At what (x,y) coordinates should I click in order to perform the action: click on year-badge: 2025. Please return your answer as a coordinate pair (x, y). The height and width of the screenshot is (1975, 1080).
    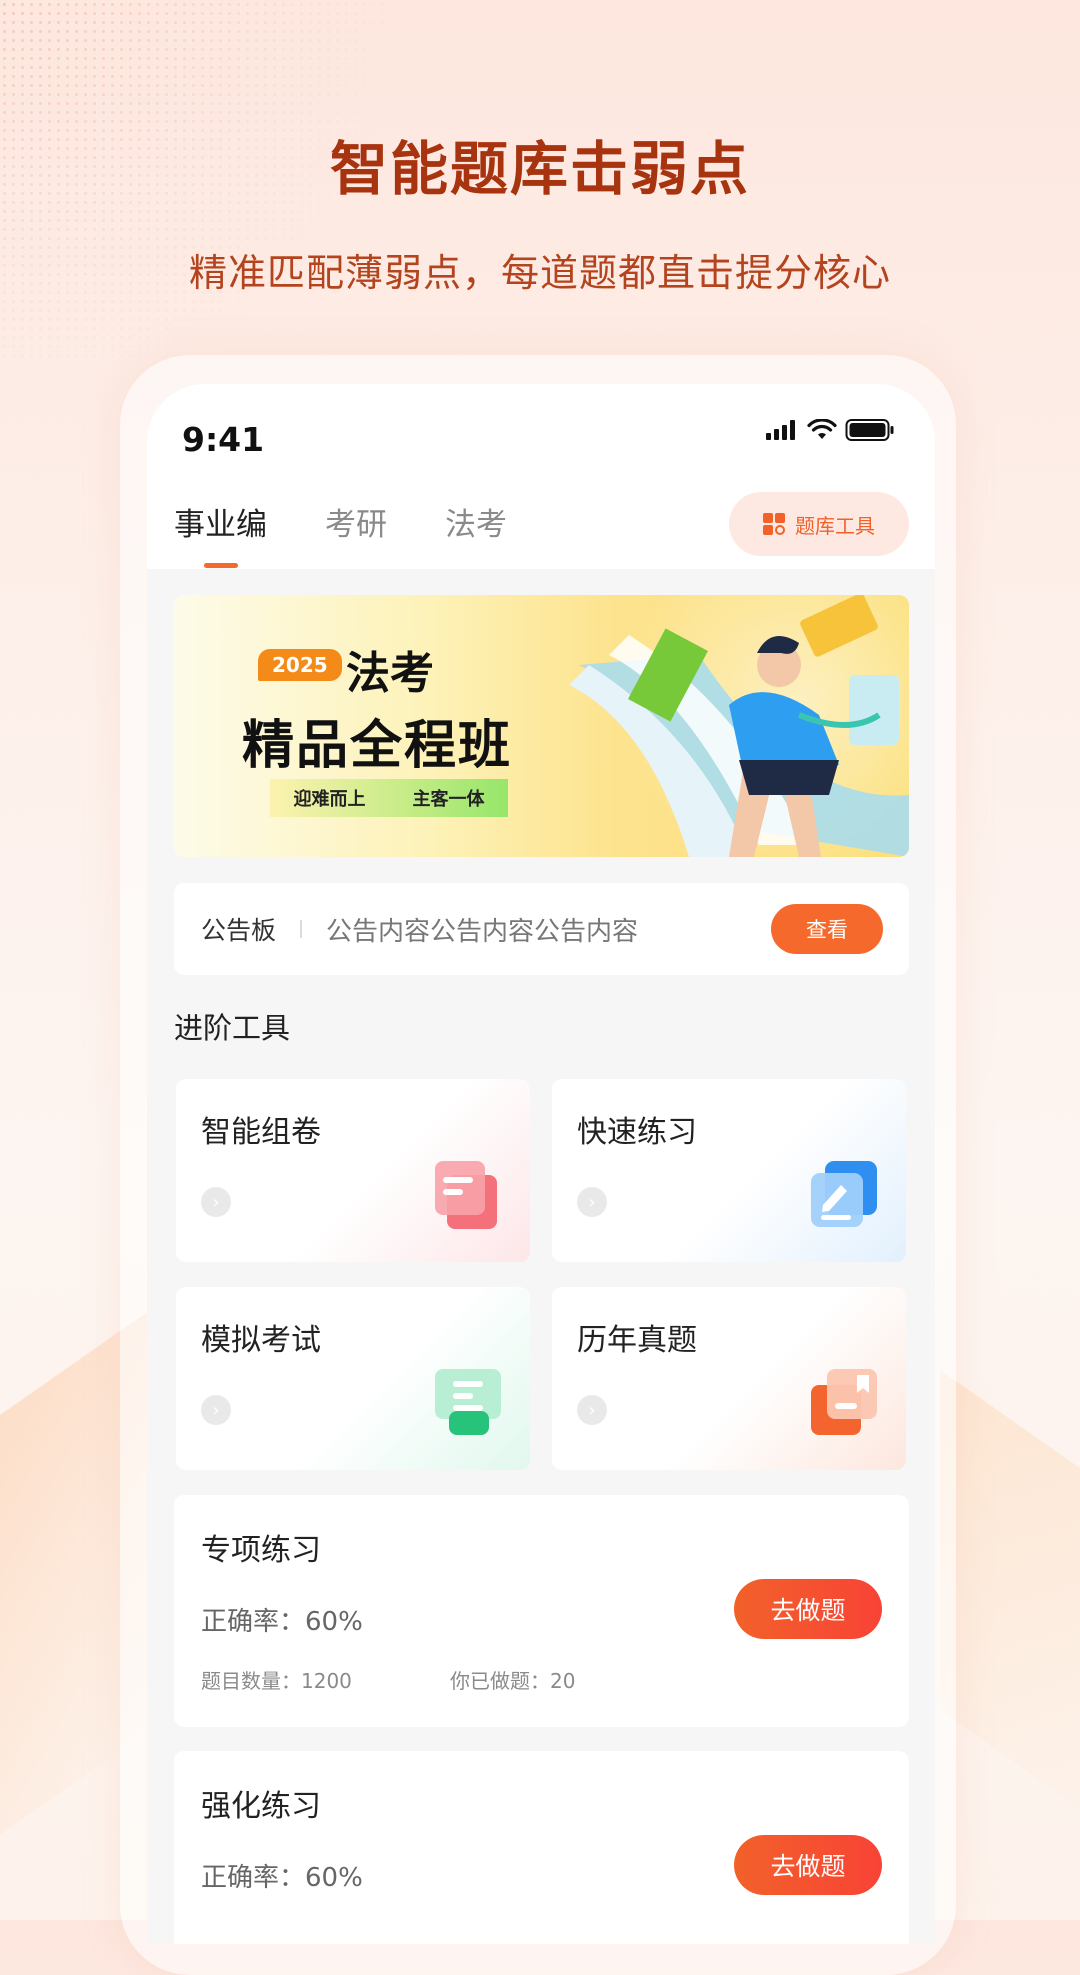
    Looking at the image, I should click on (300, 665).